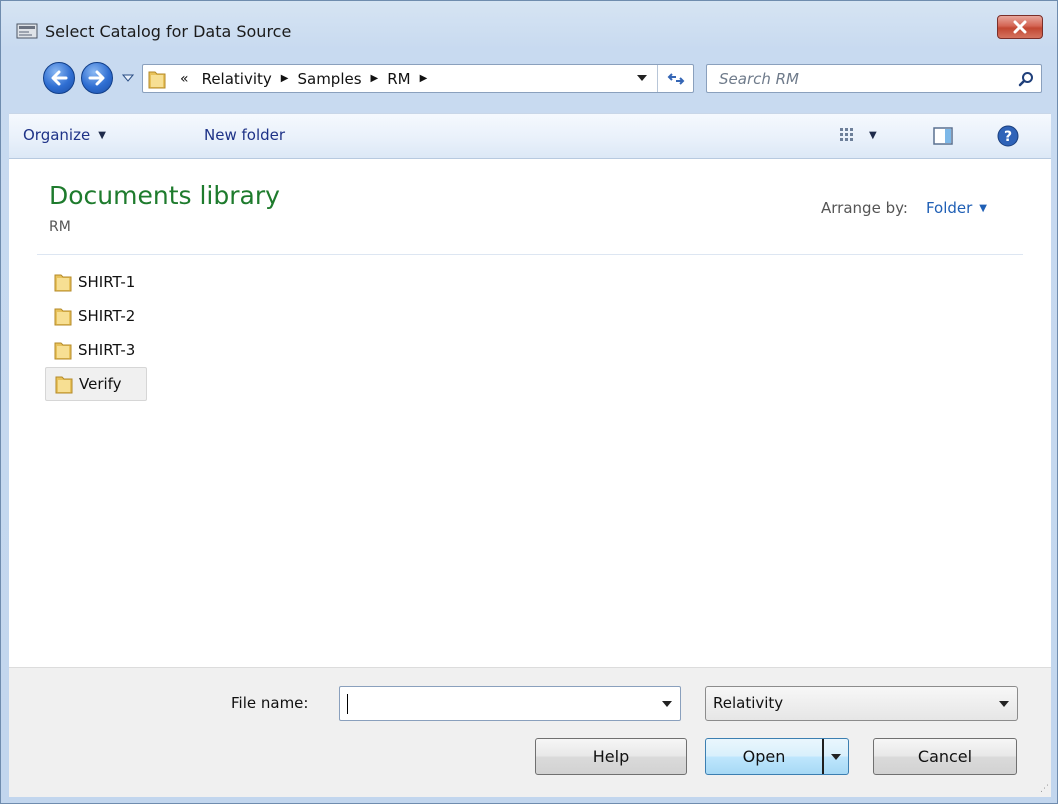 The width and height of the screenshot is (1058, 804). I want to click on refresh-icon, so click(675, 78).